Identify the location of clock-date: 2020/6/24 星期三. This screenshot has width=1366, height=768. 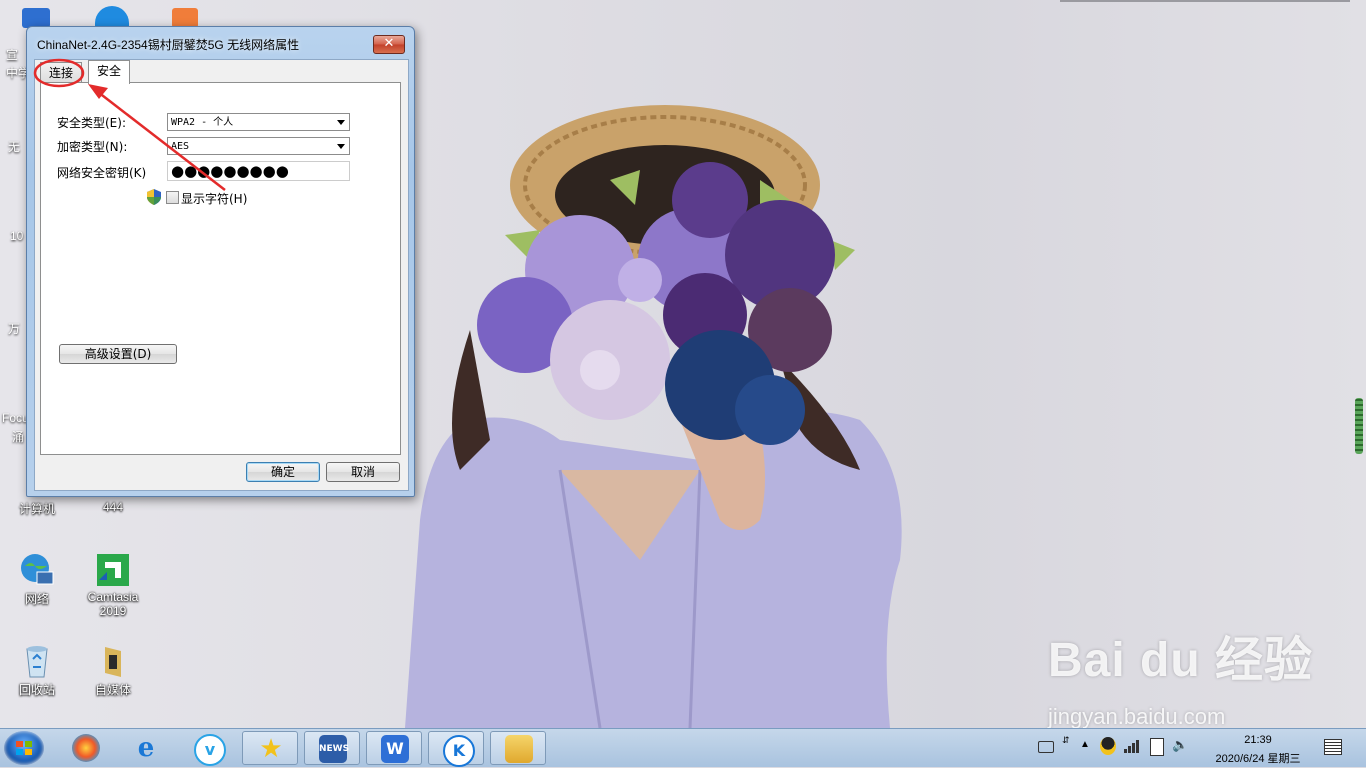
(1258, 758).